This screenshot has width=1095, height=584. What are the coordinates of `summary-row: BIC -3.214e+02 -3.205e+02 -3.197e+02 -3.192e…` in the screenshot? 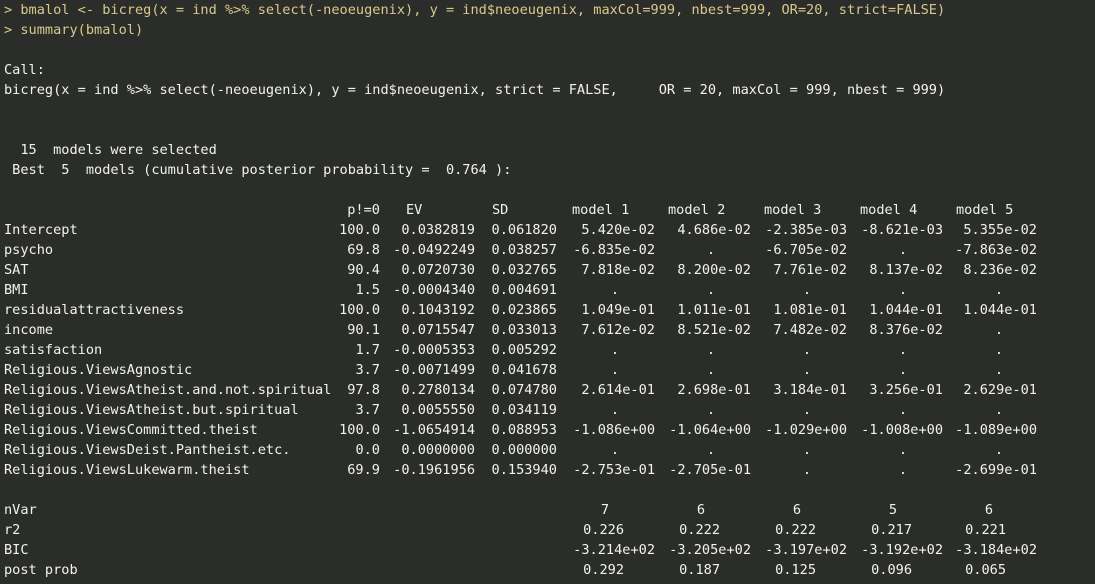 It's located at (549, 550).